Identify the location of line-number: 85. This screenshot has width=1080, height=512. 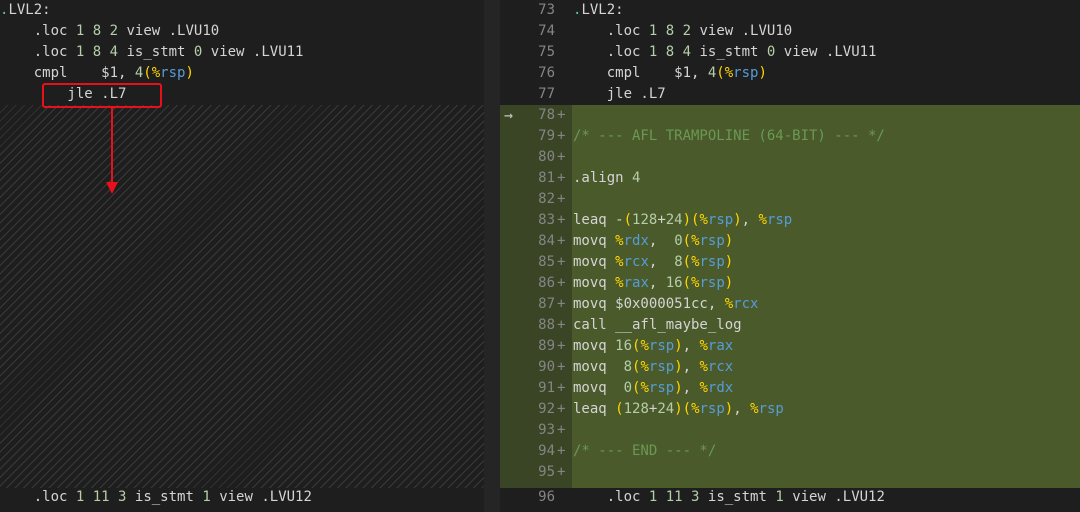
(546, 262).